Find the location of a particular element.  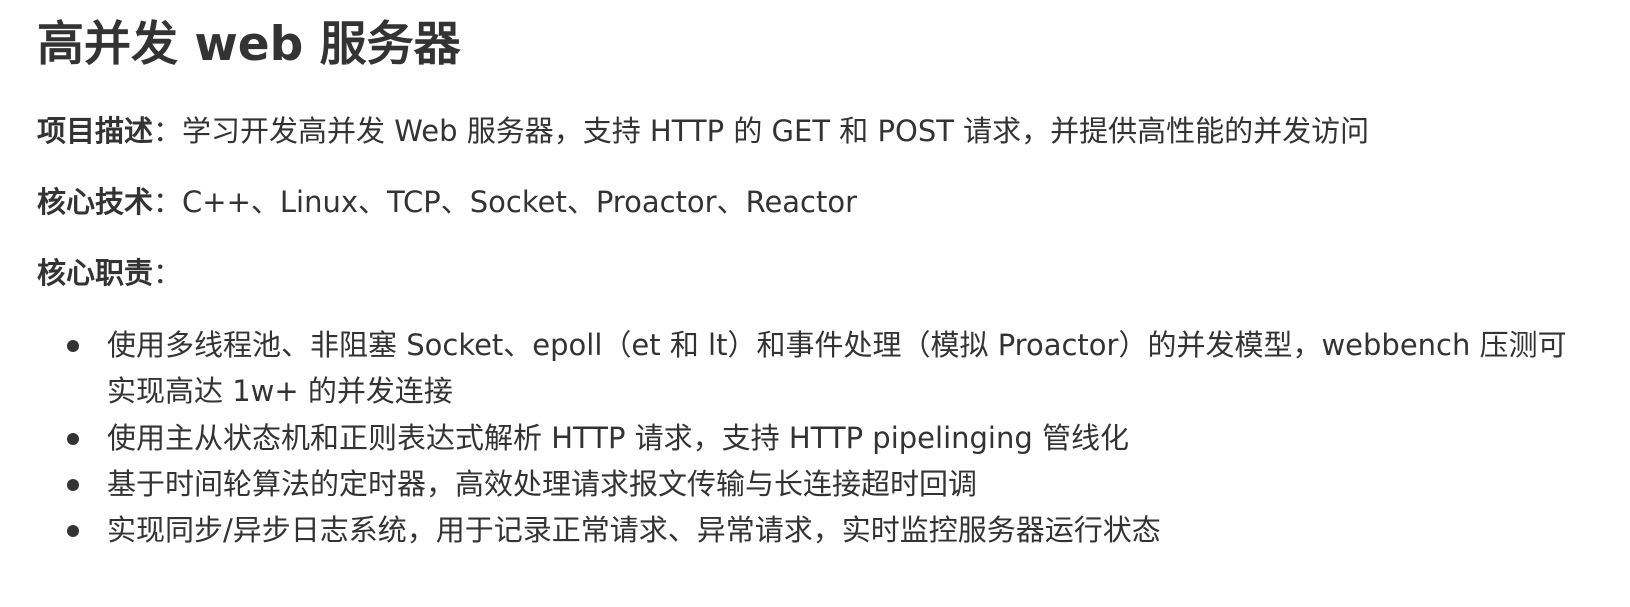

core-duties-colon: ： is located at coordinates (168, 273).